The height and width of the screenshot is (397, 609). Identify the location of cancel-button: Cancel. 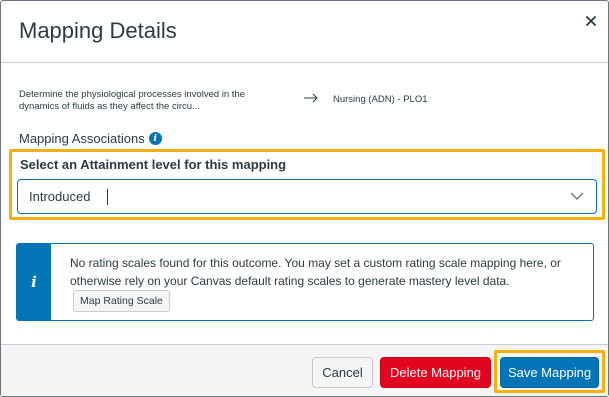
(342, 372).